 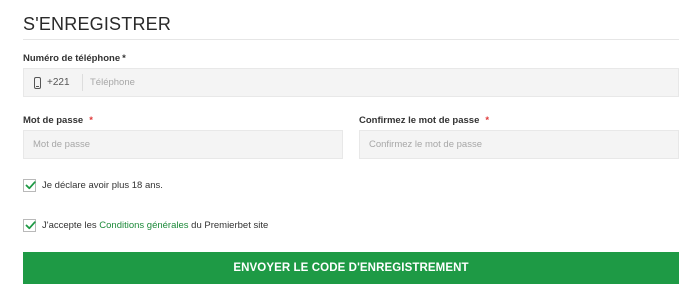 What do you see at coordinates (37, 82) in the screenshot?
I see `phone-icon` at bounding box center [37, 82].